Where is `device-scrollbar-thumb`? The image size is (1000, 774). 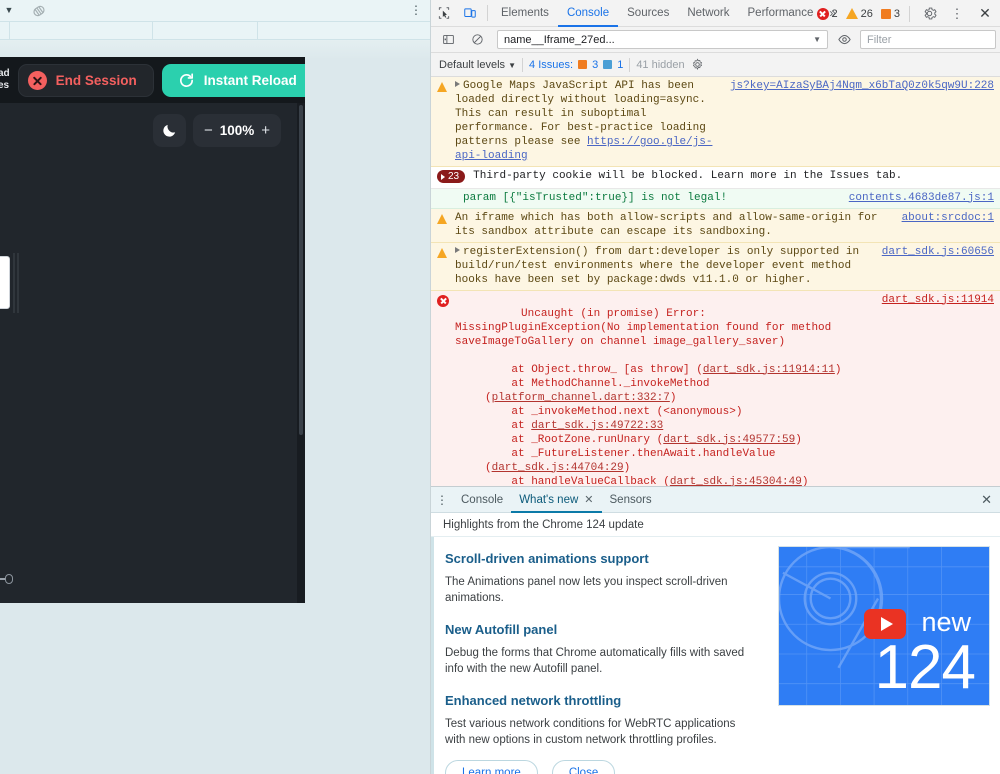
device-scrollbar-thumb is located at coordinates (301, 270).